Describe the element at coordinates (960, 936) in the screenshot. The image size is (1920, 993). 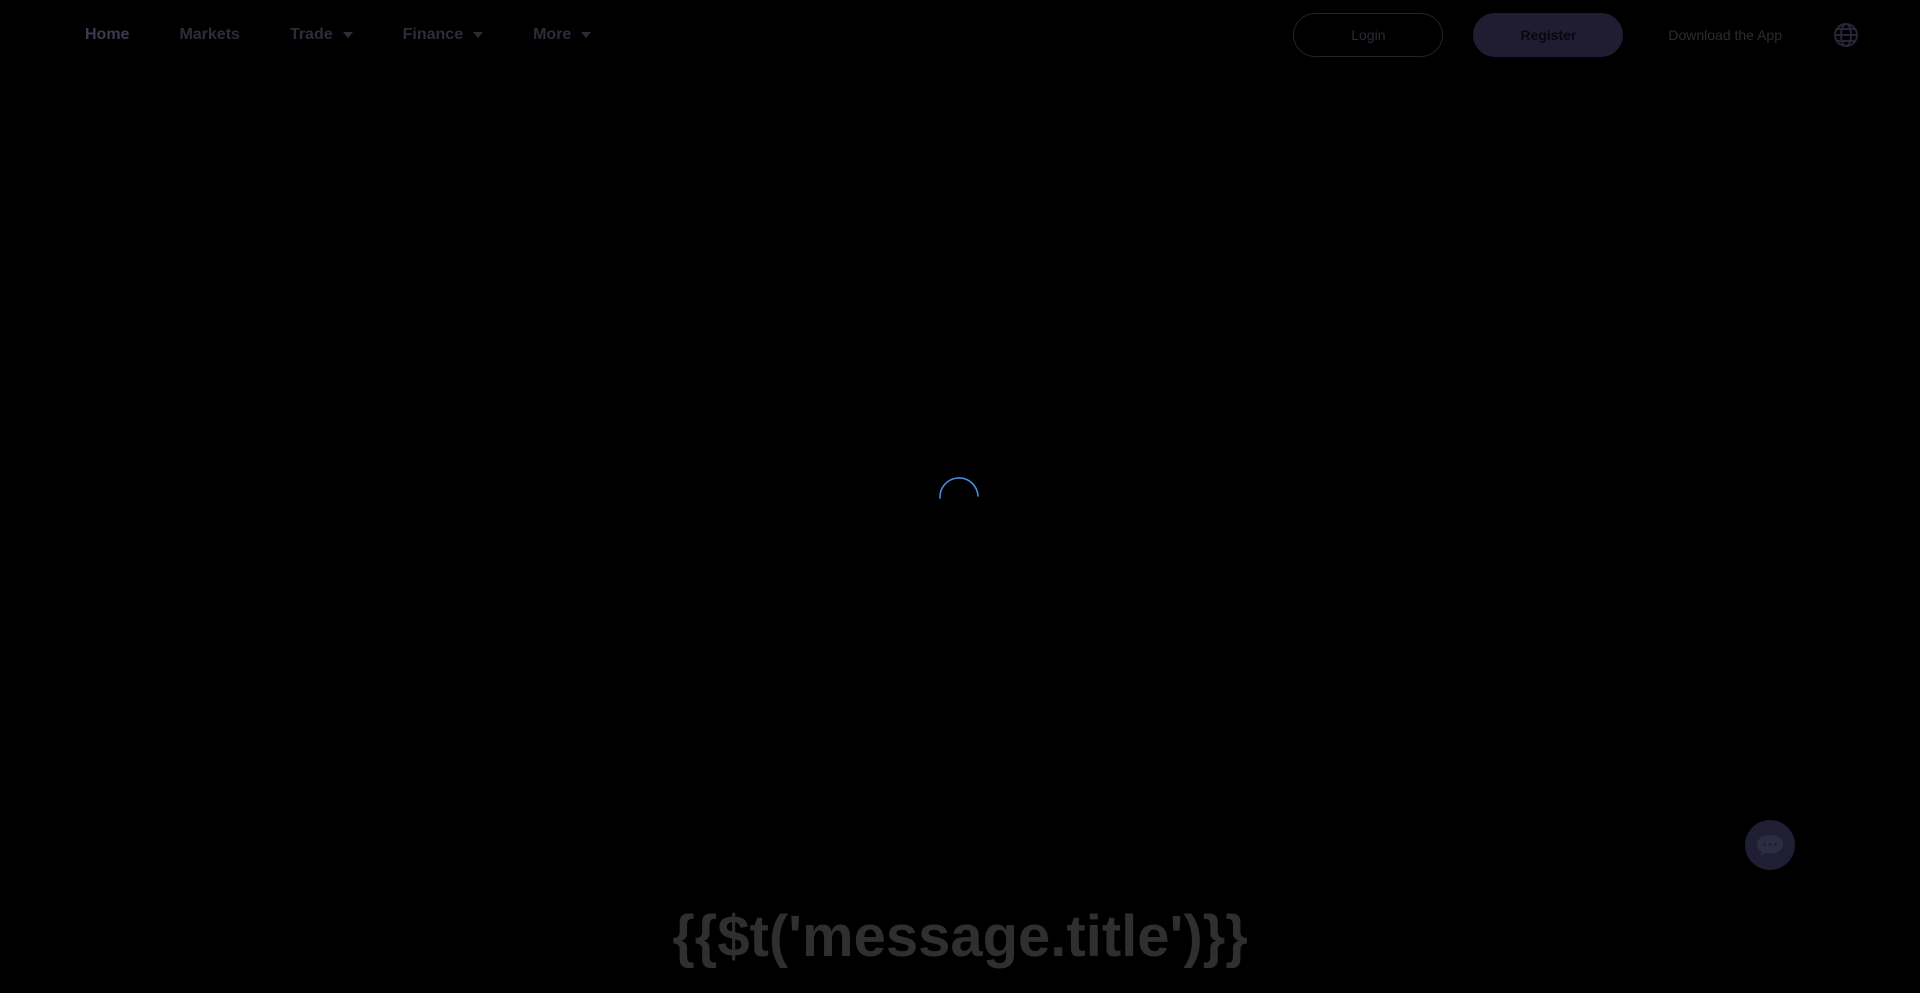
I see `message-title: {{$t('message.title')}}` at that location.